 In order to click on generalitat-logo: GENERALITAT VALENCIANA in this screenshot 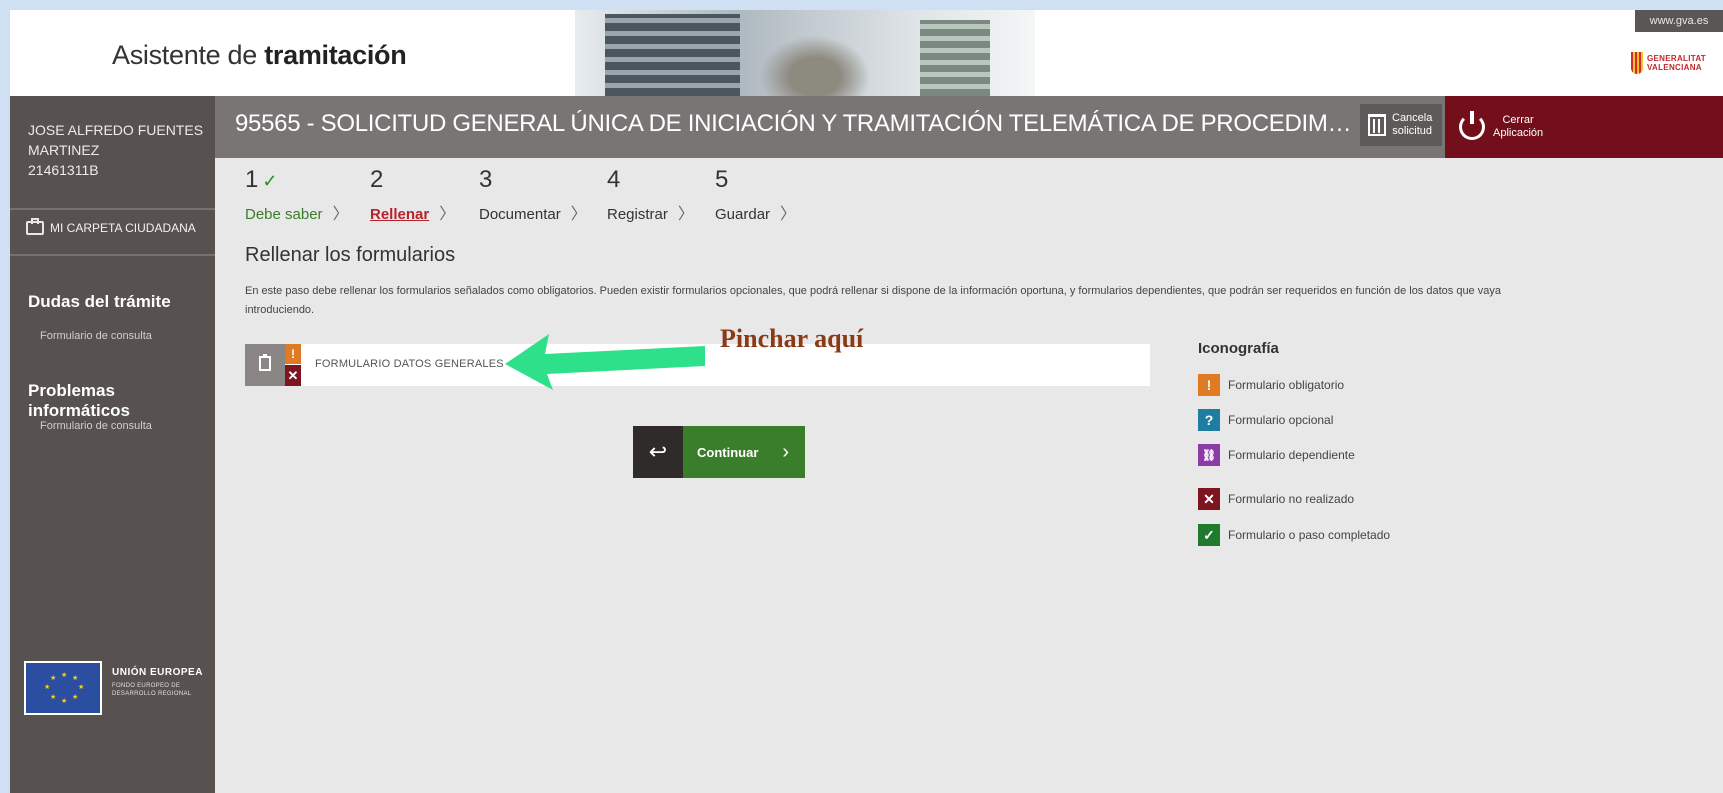, I will do `click(1673, 63)`.